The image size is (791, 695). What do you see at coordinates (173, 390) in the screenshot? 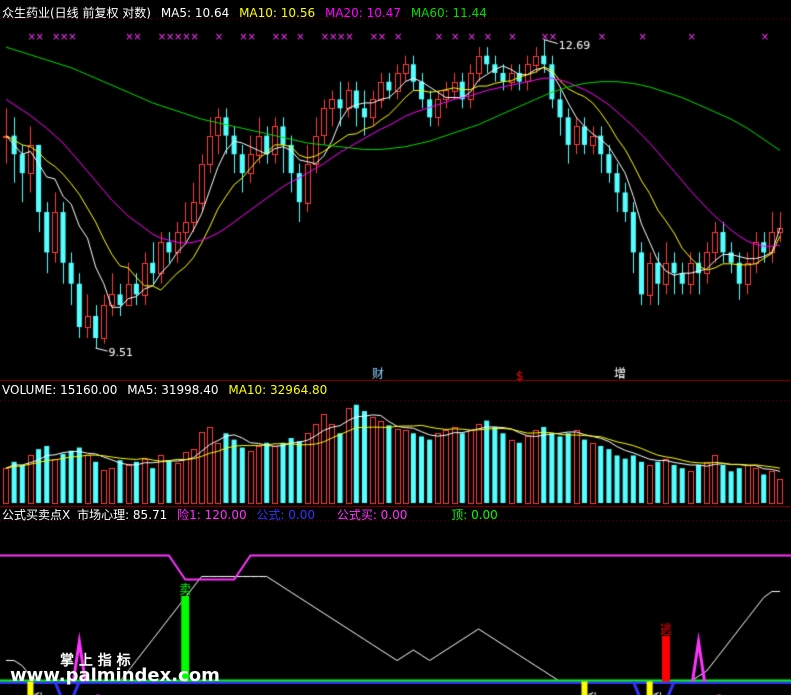
I see `volume-ma5: MA5: 31998.40` at bounding box center [173, 390].